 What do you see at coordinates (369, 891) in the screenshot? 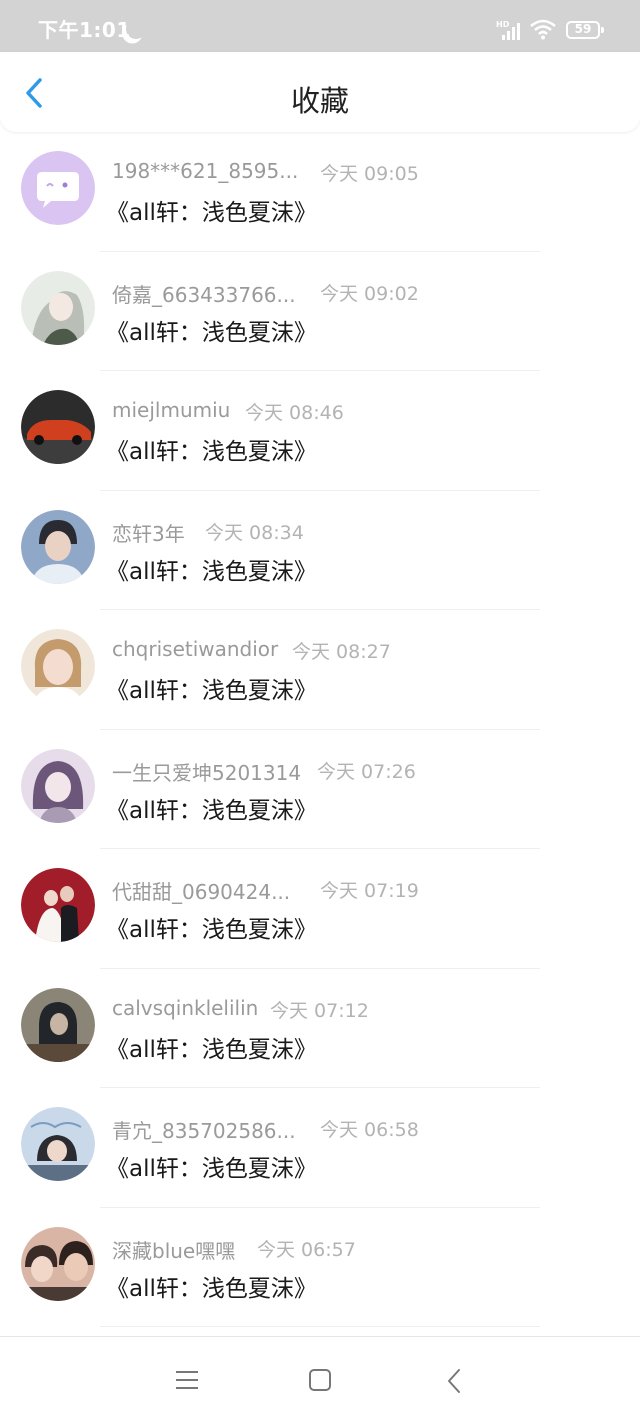
I see `timestamp: 今天 07:19` at bounding box center [369, 891].